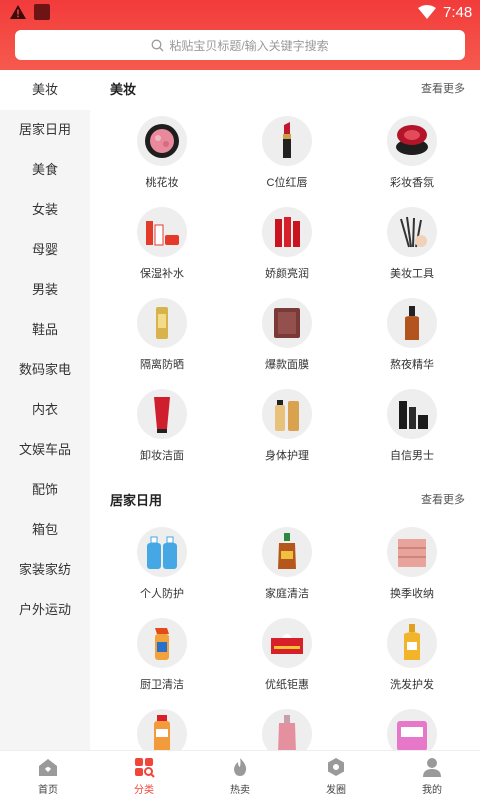 This screenshot has width=480, height=800. Describe the element at coordinates (45, 90) in the screenshot. I see `sidebar-item-makeup: 美妆` at that location.